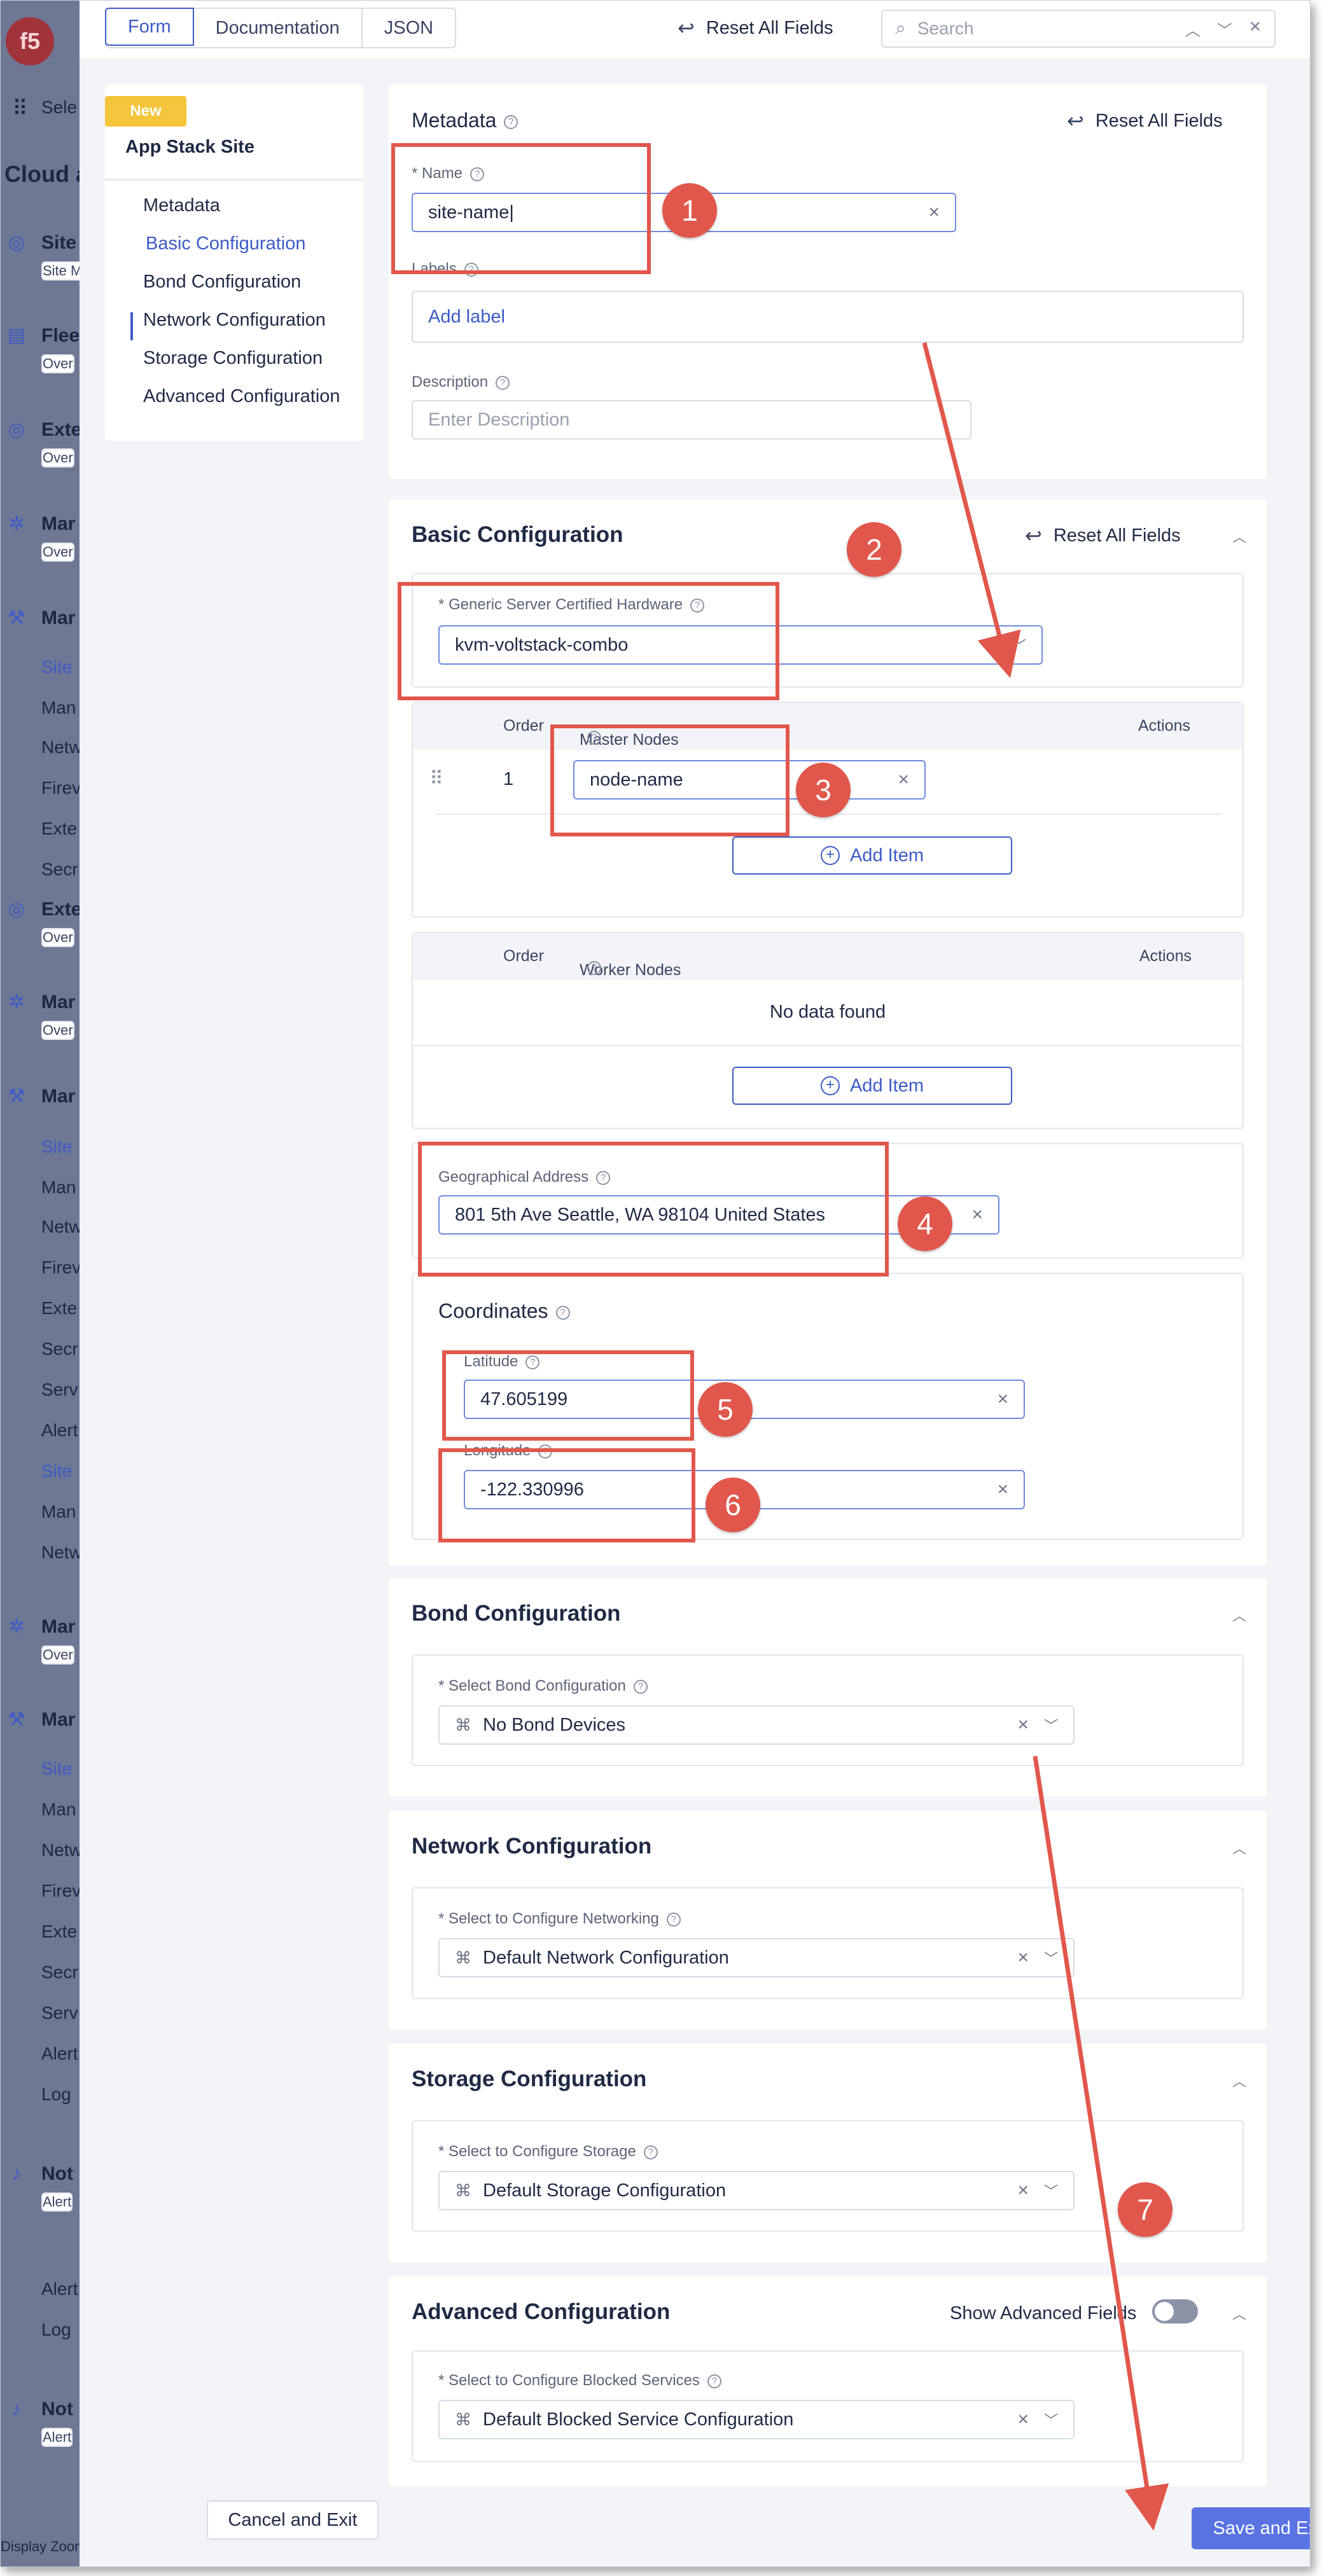 The image size is (1322, 2576). I want to click on annotation-step: 6, so click(733, 1505).